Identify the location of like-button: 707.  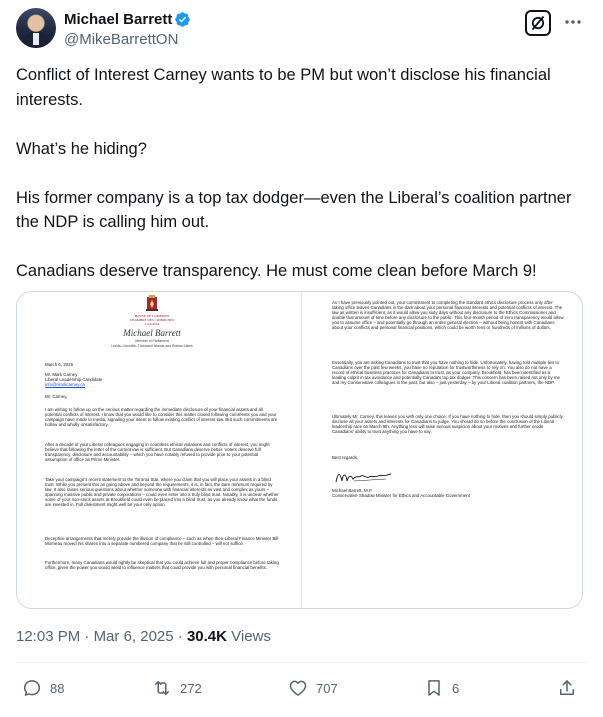
(313, 688).